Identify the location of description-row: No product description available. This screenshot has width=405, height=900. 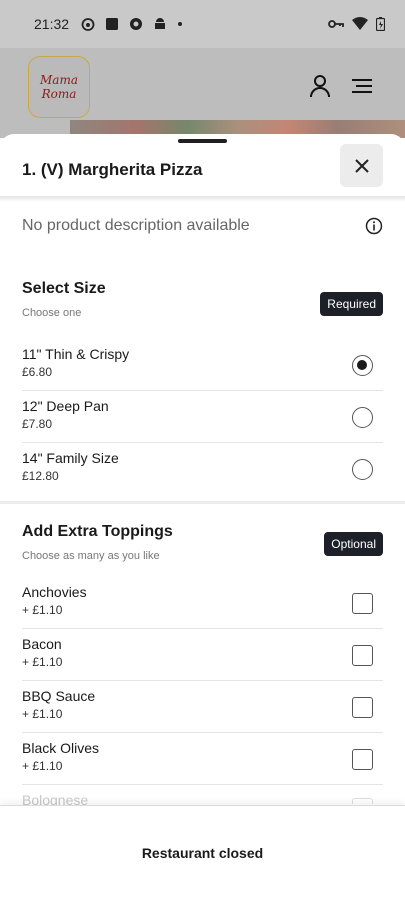
(202, 226).